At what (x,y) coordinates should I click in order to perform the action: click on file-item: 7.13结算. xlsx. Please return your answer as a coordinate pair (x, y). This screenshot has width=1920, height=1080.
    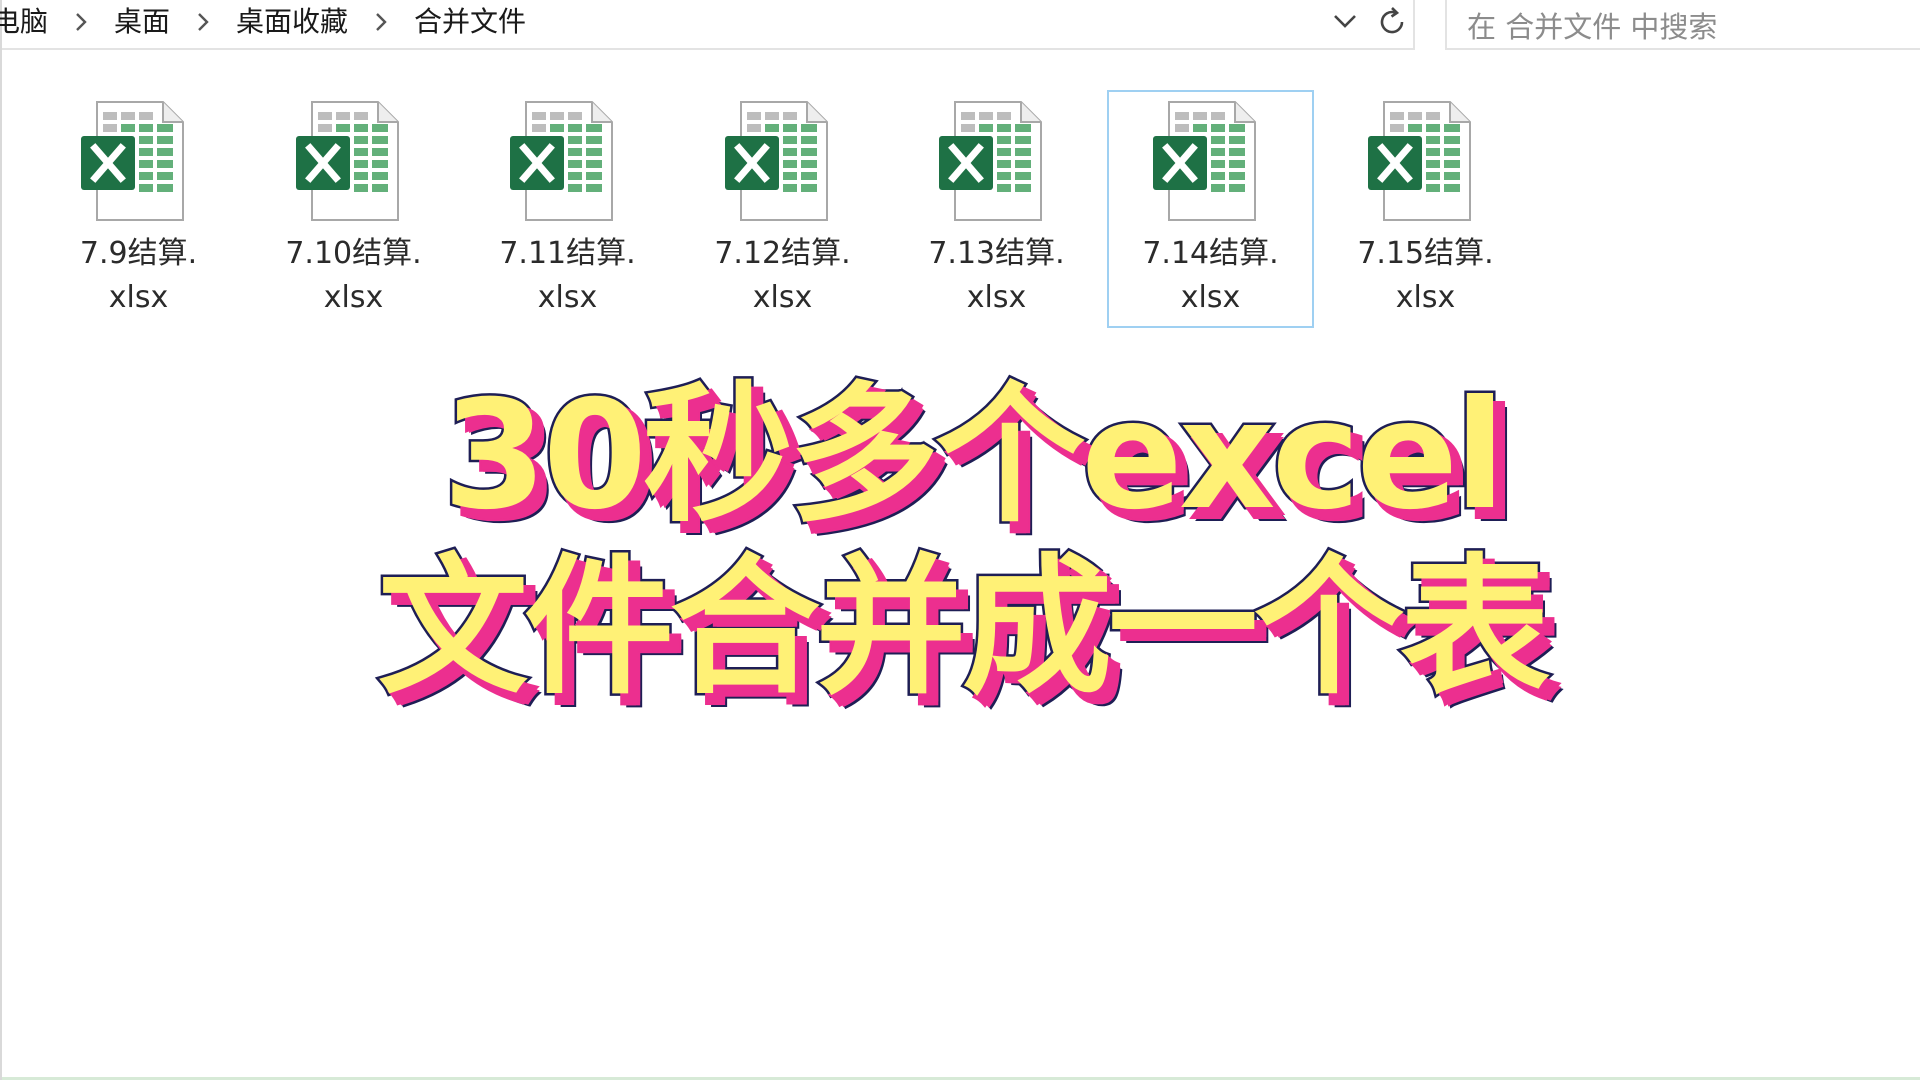
    Looking at the image, I should click on (996, 209).